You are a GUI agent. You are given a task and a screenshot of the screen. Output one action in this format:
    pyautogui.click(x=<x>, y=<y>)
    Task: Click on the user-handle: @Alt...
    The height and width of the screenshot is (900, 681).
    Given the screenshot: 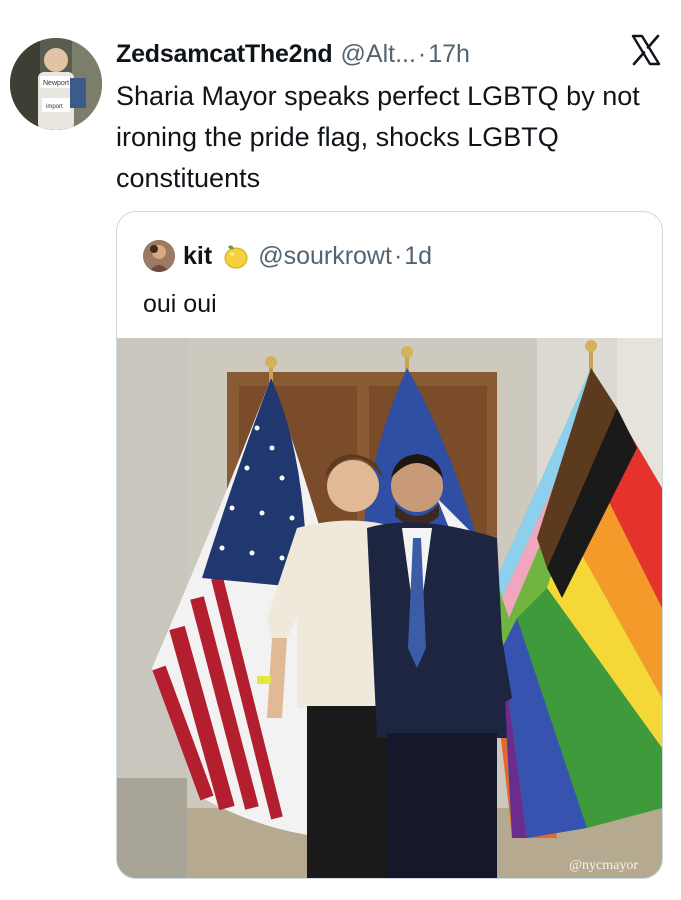 What is the action you would take?
    pyautogui.click(x=378, y=54)
    